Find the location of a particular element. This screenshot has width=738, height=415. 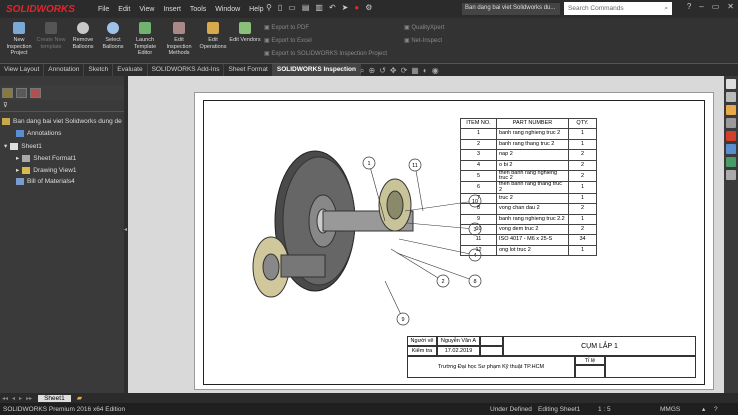

filter-bar: ⊽ is located at coordinates (62, 106).